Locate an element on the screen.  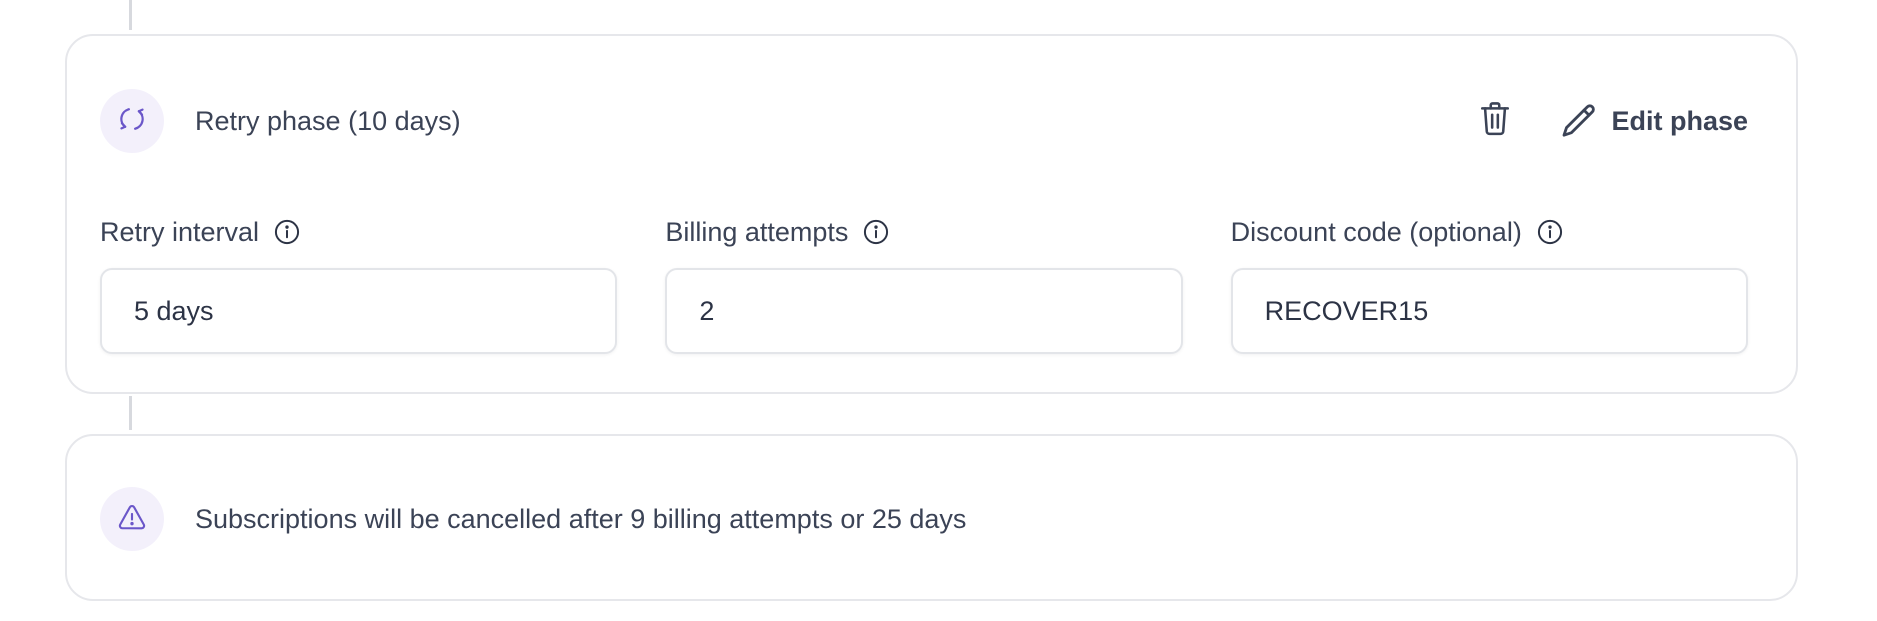
retry-interval-field-group: Retry interval is located at coordinates (359, 283).